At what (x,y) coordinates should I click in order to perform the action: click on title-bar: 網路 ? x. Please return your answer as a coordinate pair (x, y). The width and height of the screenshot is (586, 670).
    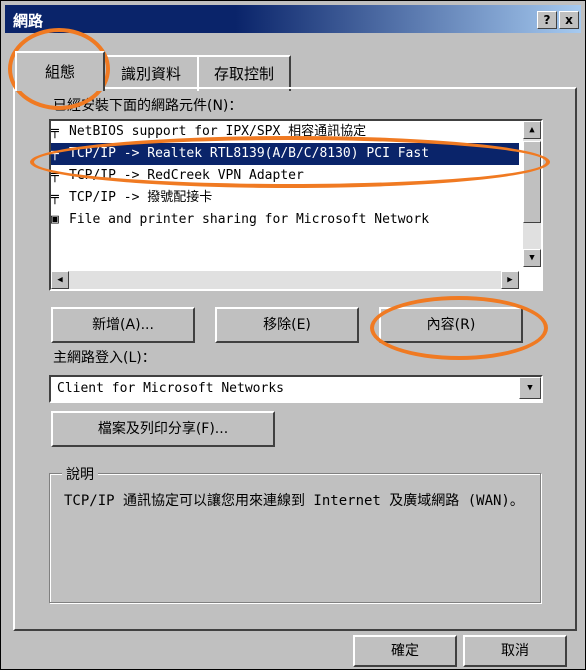
    Looking at the image, I should click on (293, 19).